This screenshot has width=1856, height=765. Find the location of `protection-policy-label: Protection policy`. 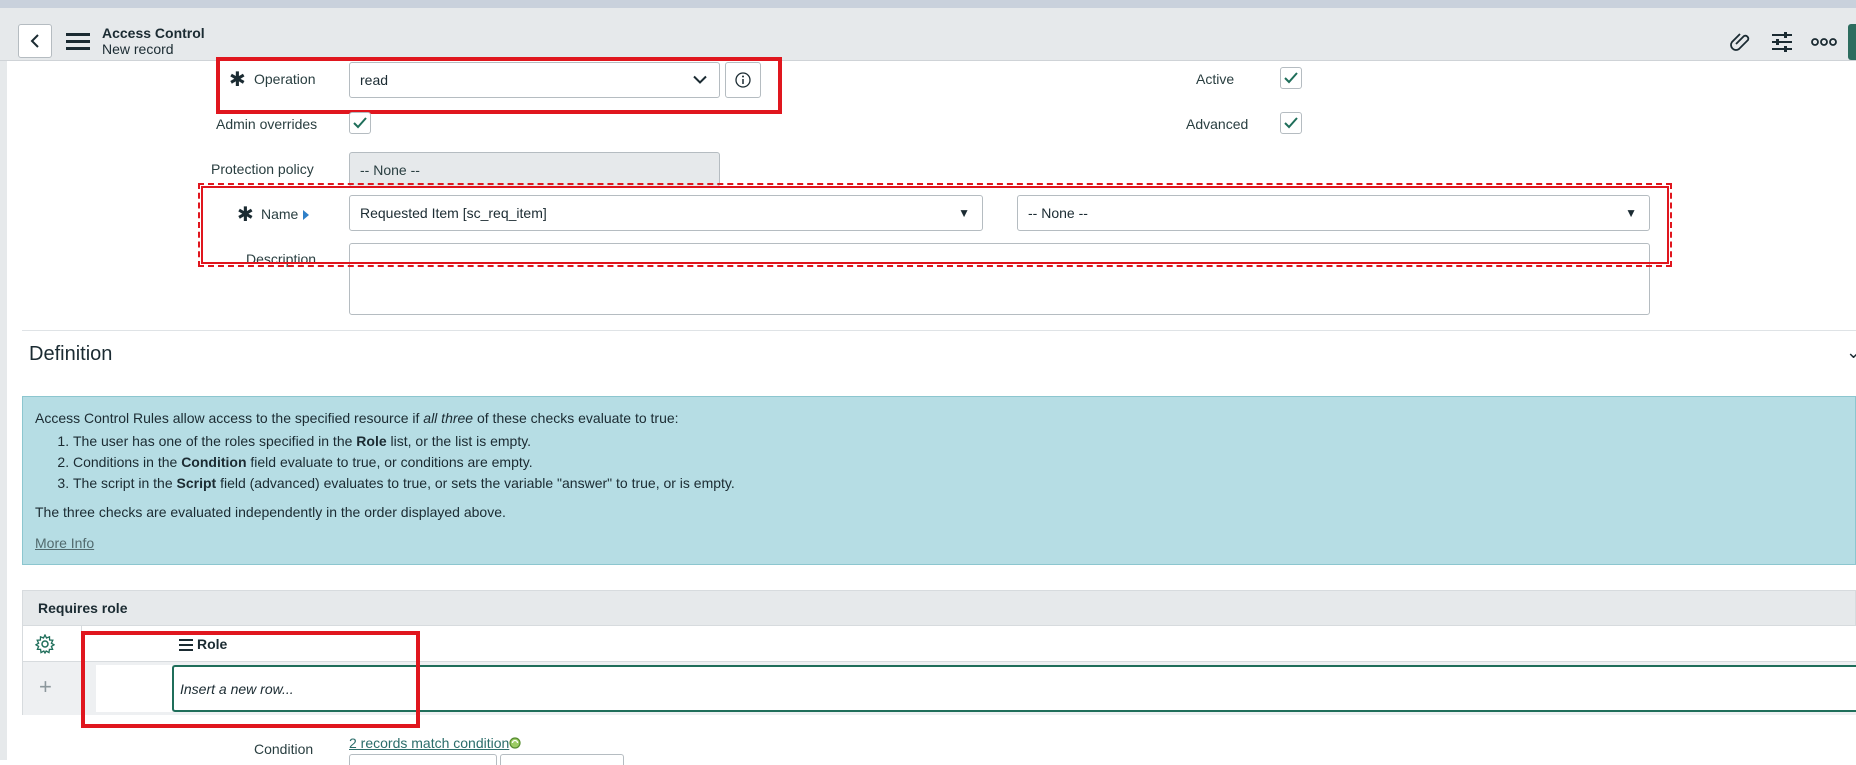

protection-policy-label: Protection policy is located at coordinates (262, 169).